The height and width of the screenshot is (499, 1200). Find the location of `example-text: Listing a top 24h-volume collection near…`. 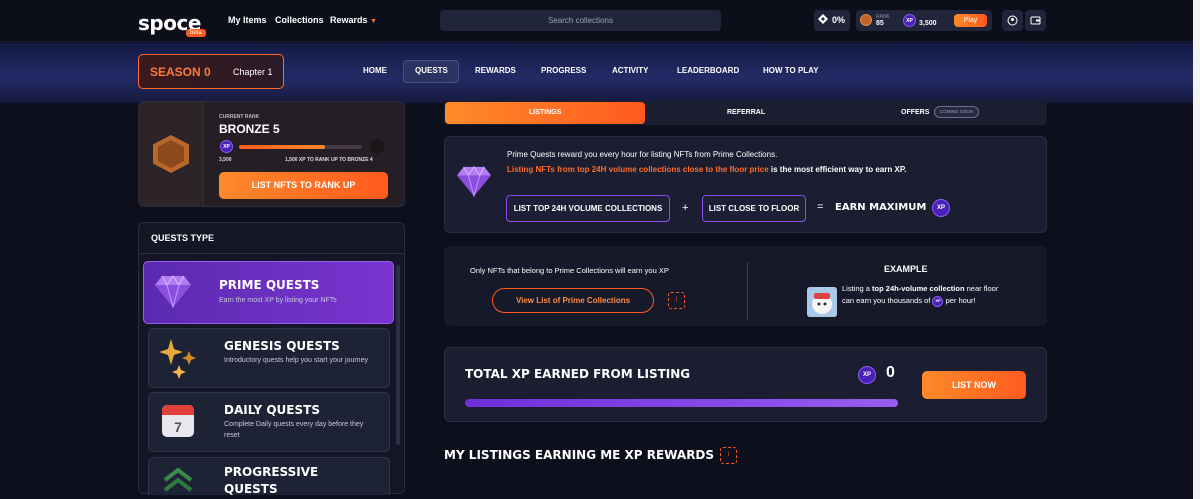

example-text: Listing a top 24h-volume collection near… is located at coordinates (924, 295).